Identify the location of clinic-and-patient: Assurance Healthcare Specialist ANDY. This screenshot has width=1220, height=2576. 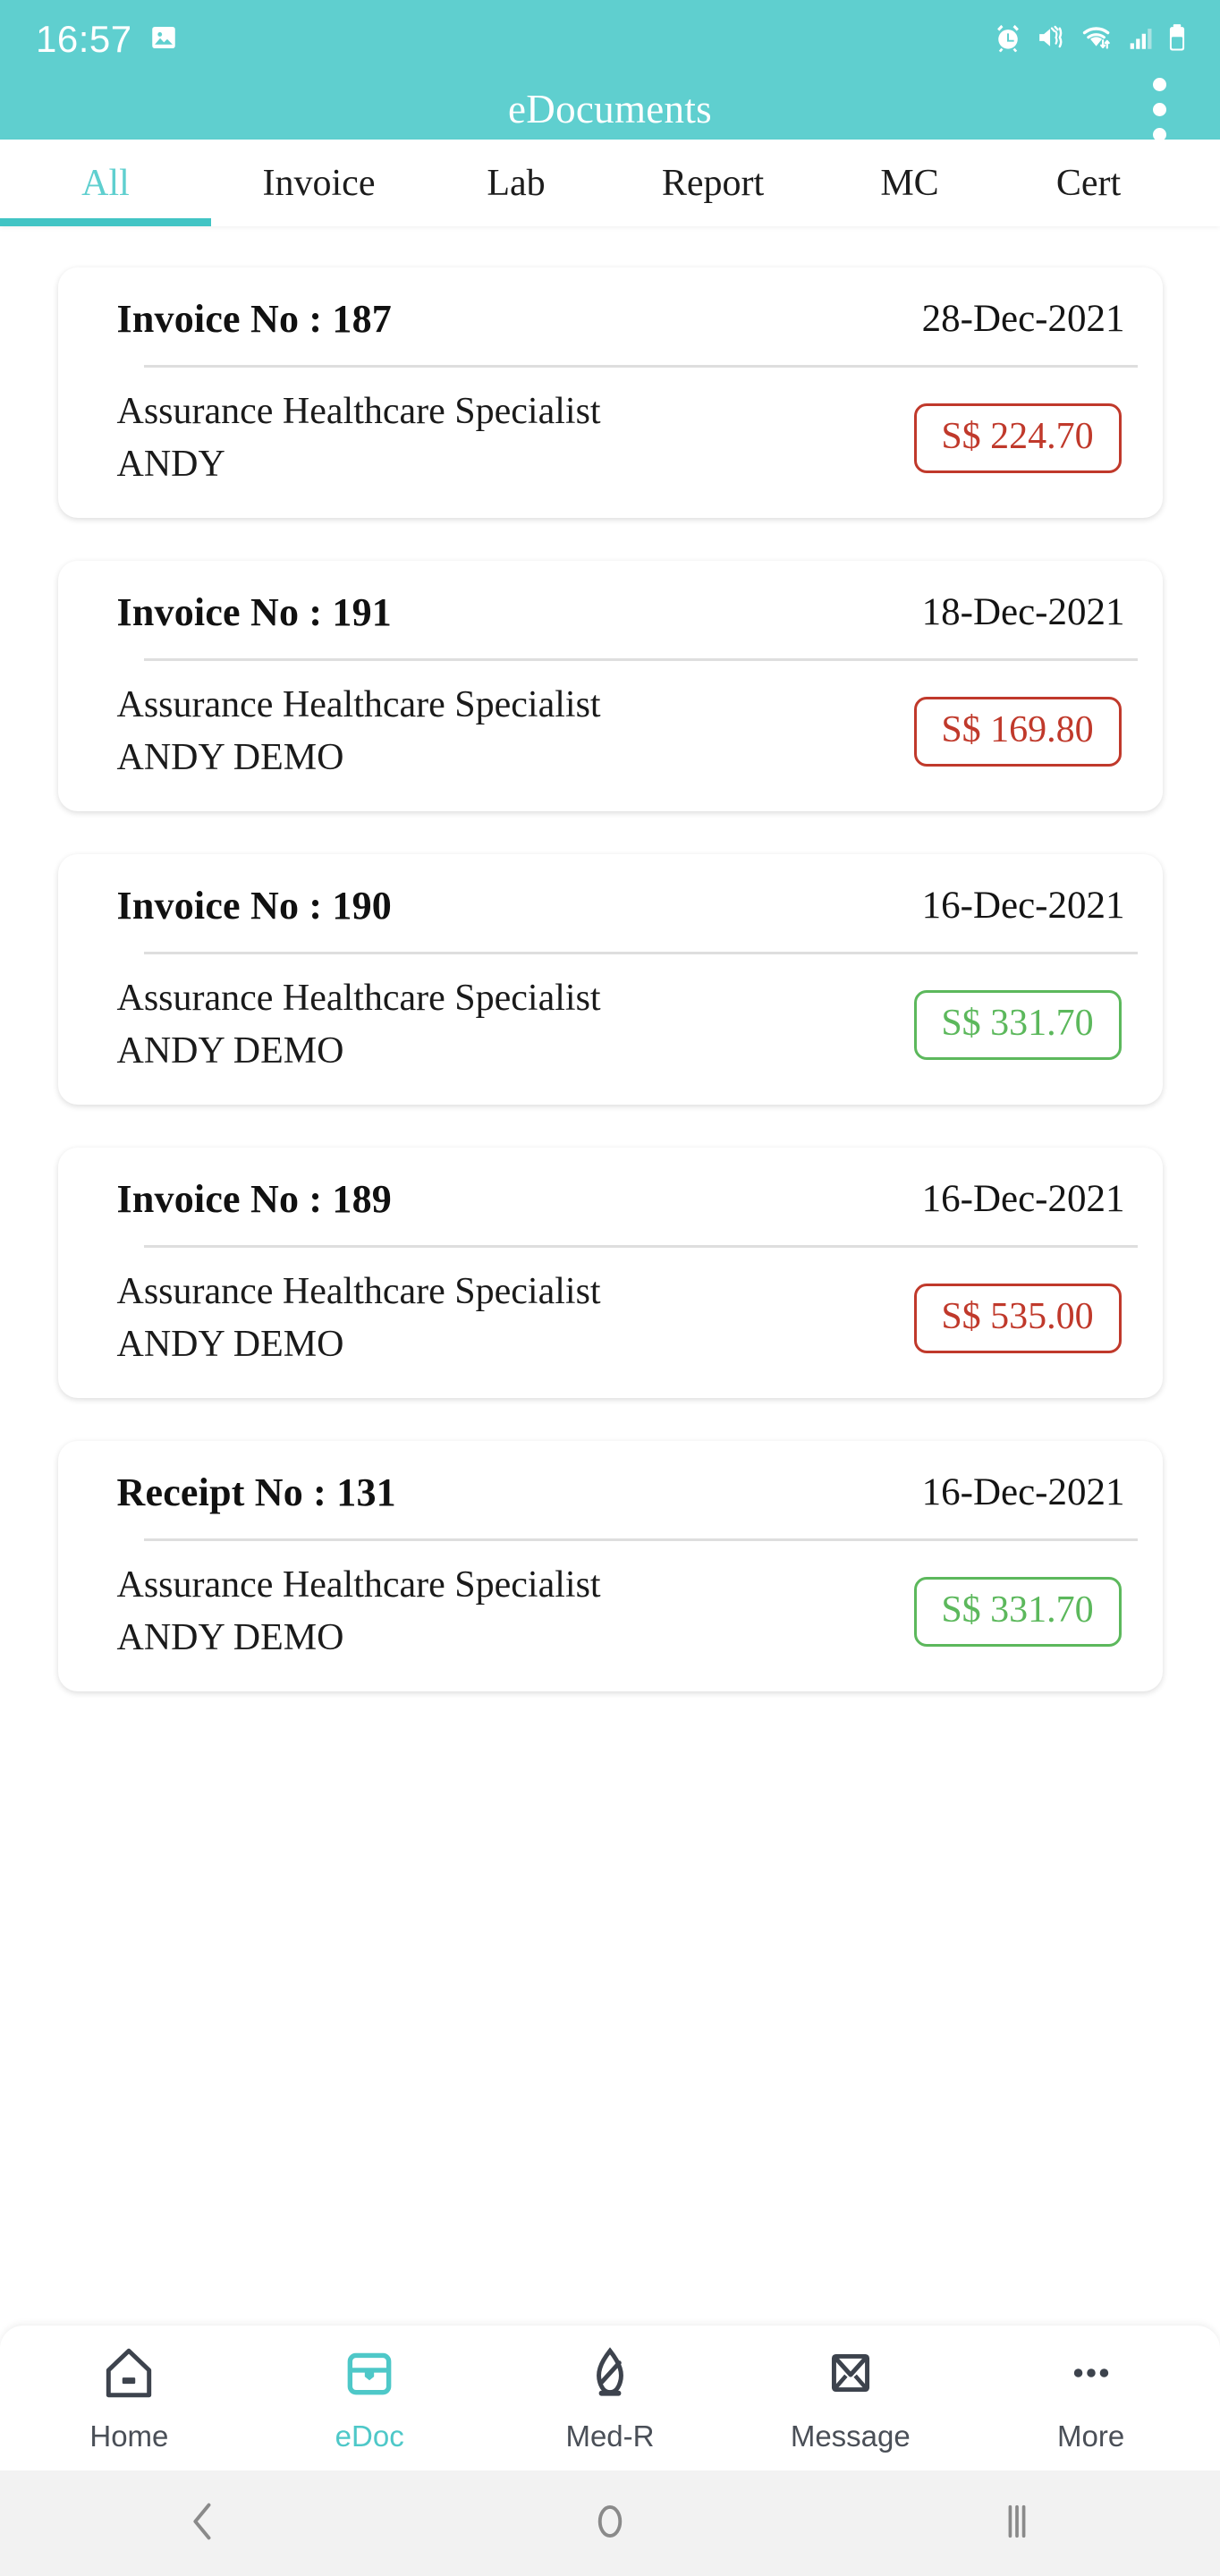
(359, 438).